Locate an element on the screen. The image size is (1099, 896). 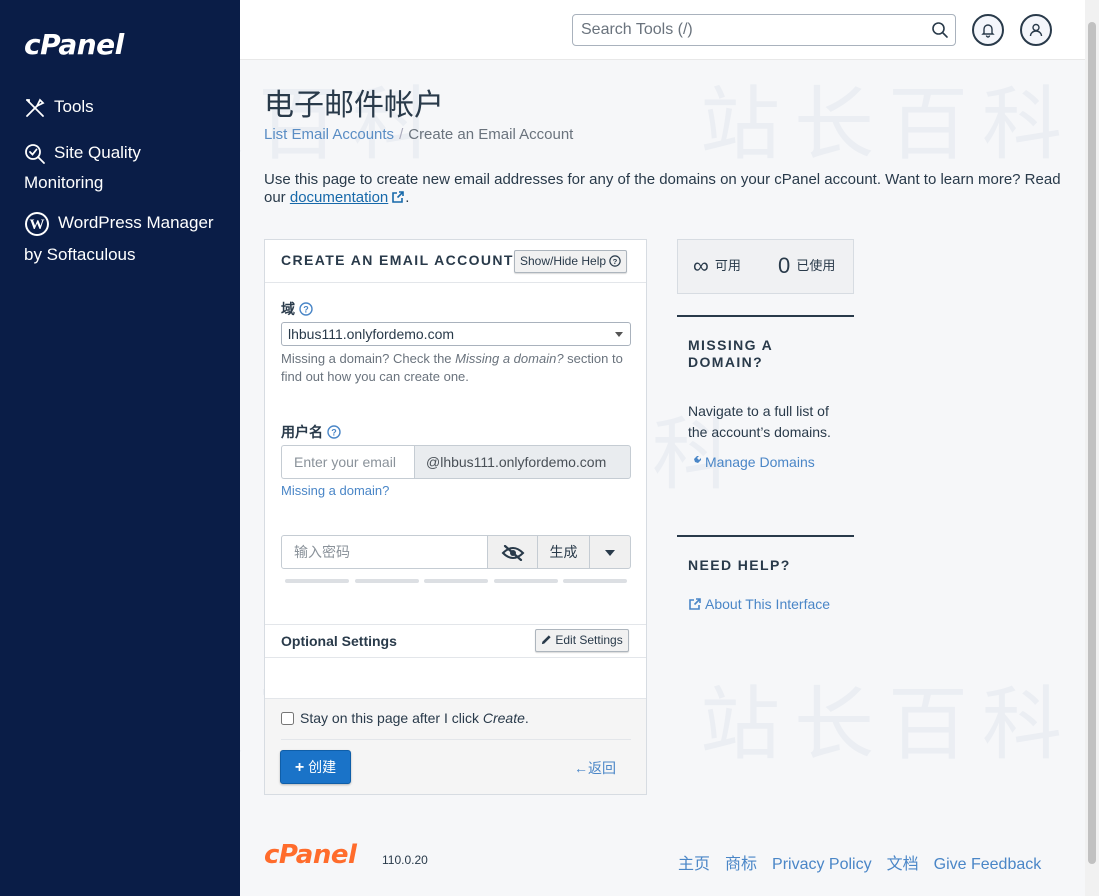
card-header: CREATE AN EMAIL ACCOUNT Show/Hide Help ? is located at coordinates (455, 261).